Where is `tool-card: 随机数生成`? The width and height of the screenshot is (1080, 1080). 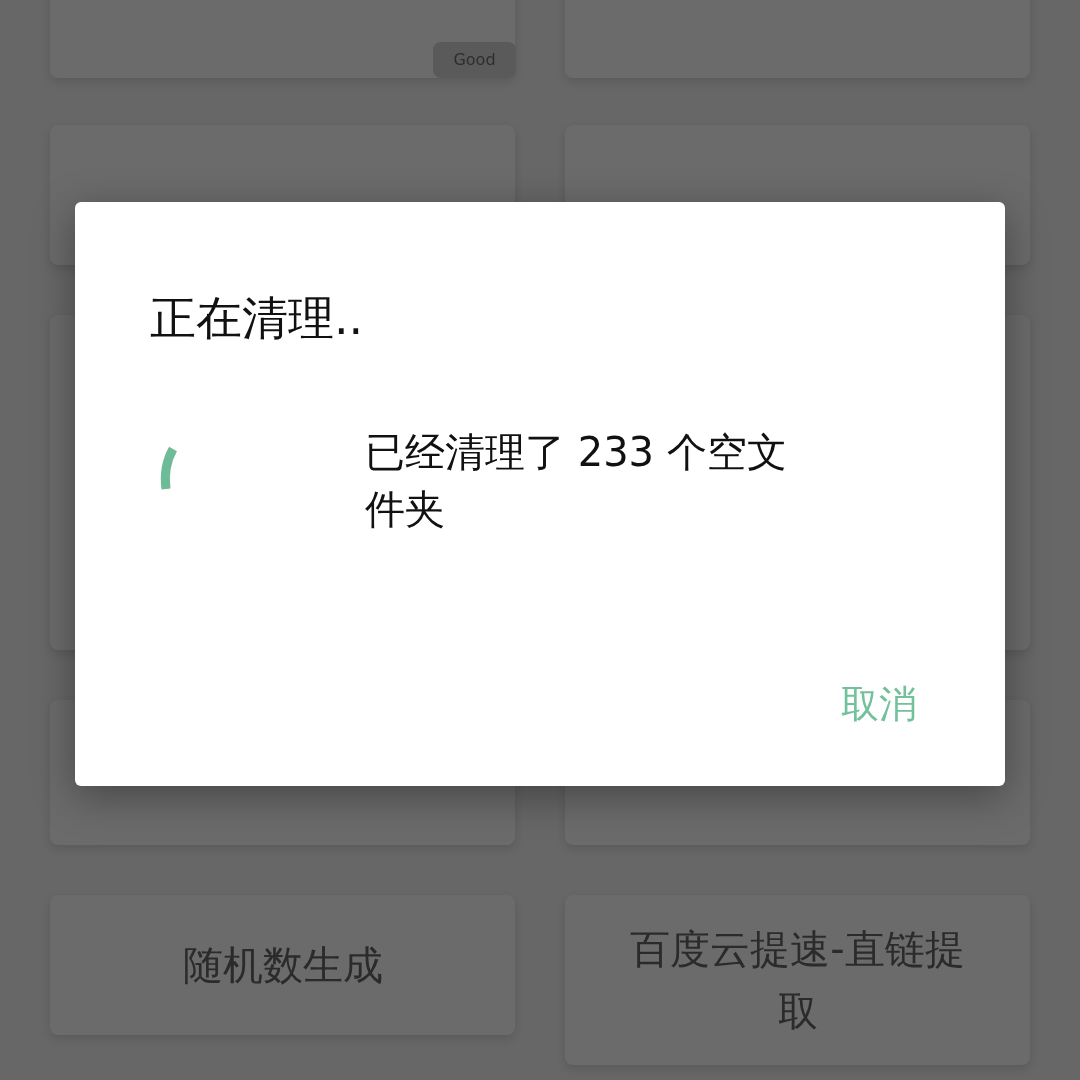 tool-card: 随机数生成 is located at coordinates (282, 965).